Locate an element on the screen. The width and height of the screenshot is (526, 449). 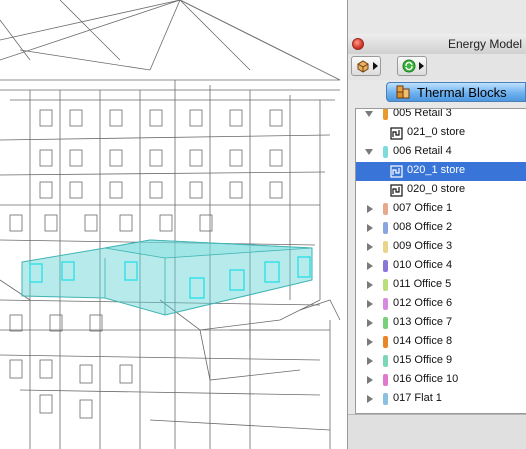
tree-group-label: 005 Retail 3 is located at coordinates (422, 113).